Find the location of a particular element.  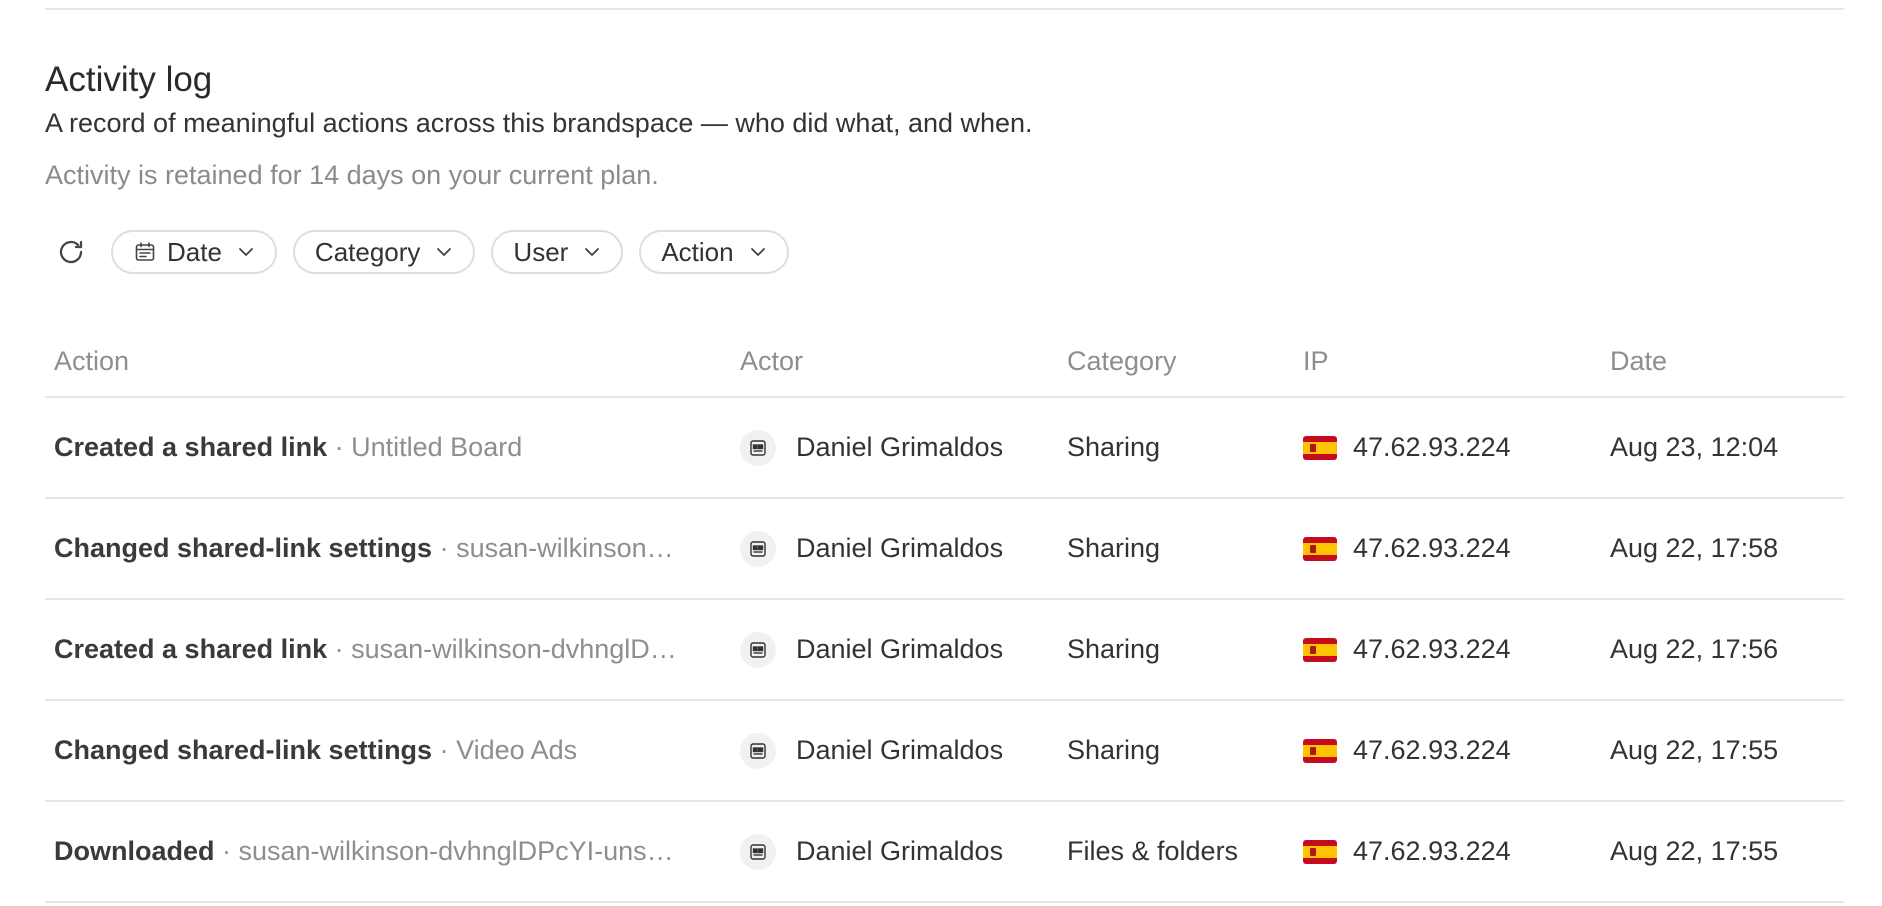

category-cell: Files & folders is located at coordinates (1152, 851).